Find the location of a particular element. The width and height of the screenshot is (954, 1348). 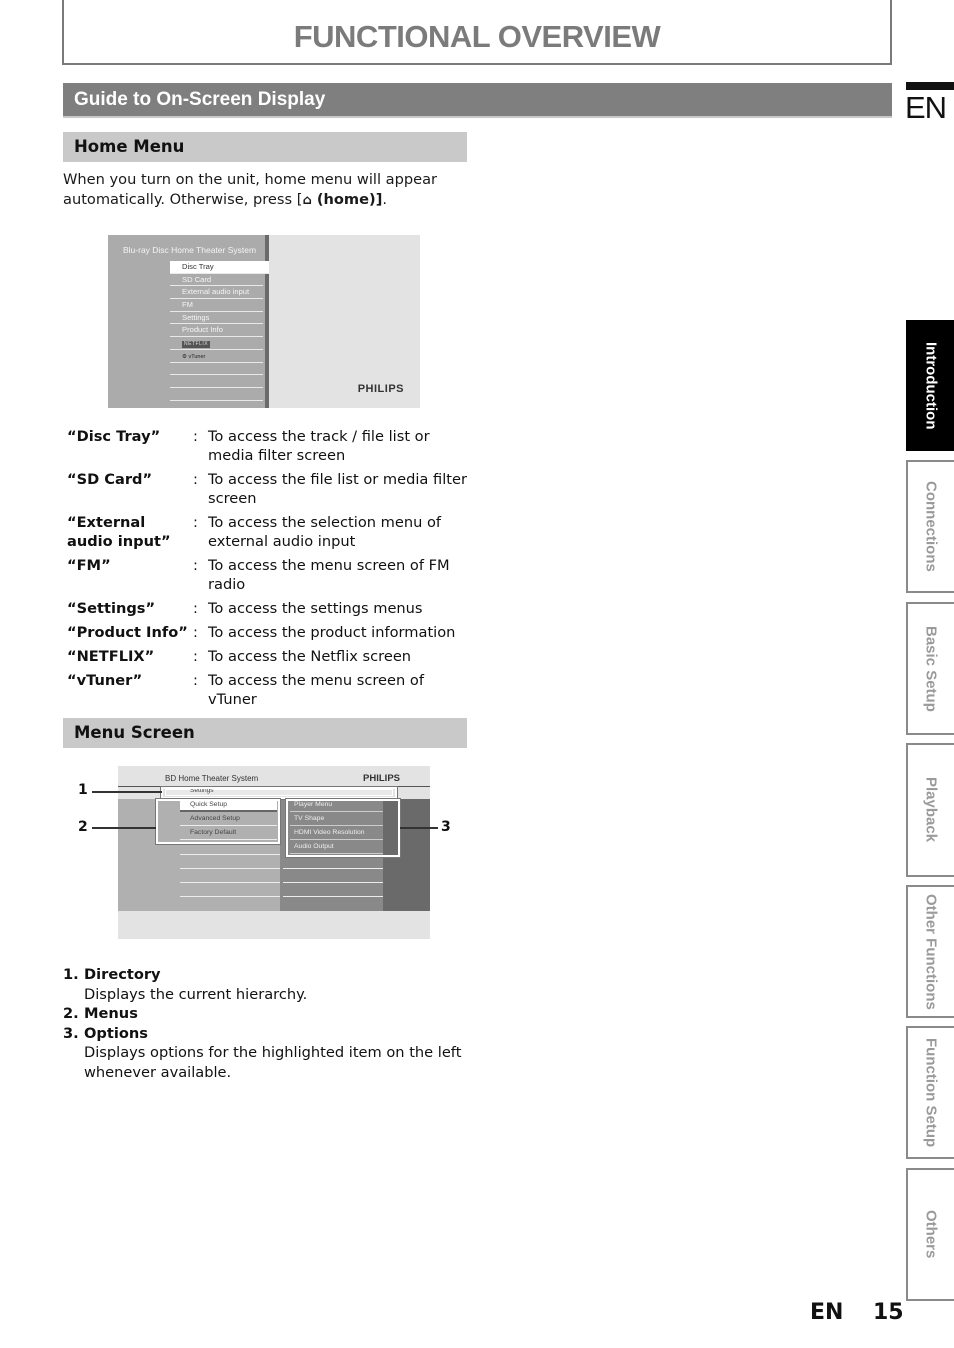

definition-term: “Disc Tray” is located at coordinates (114, 436).